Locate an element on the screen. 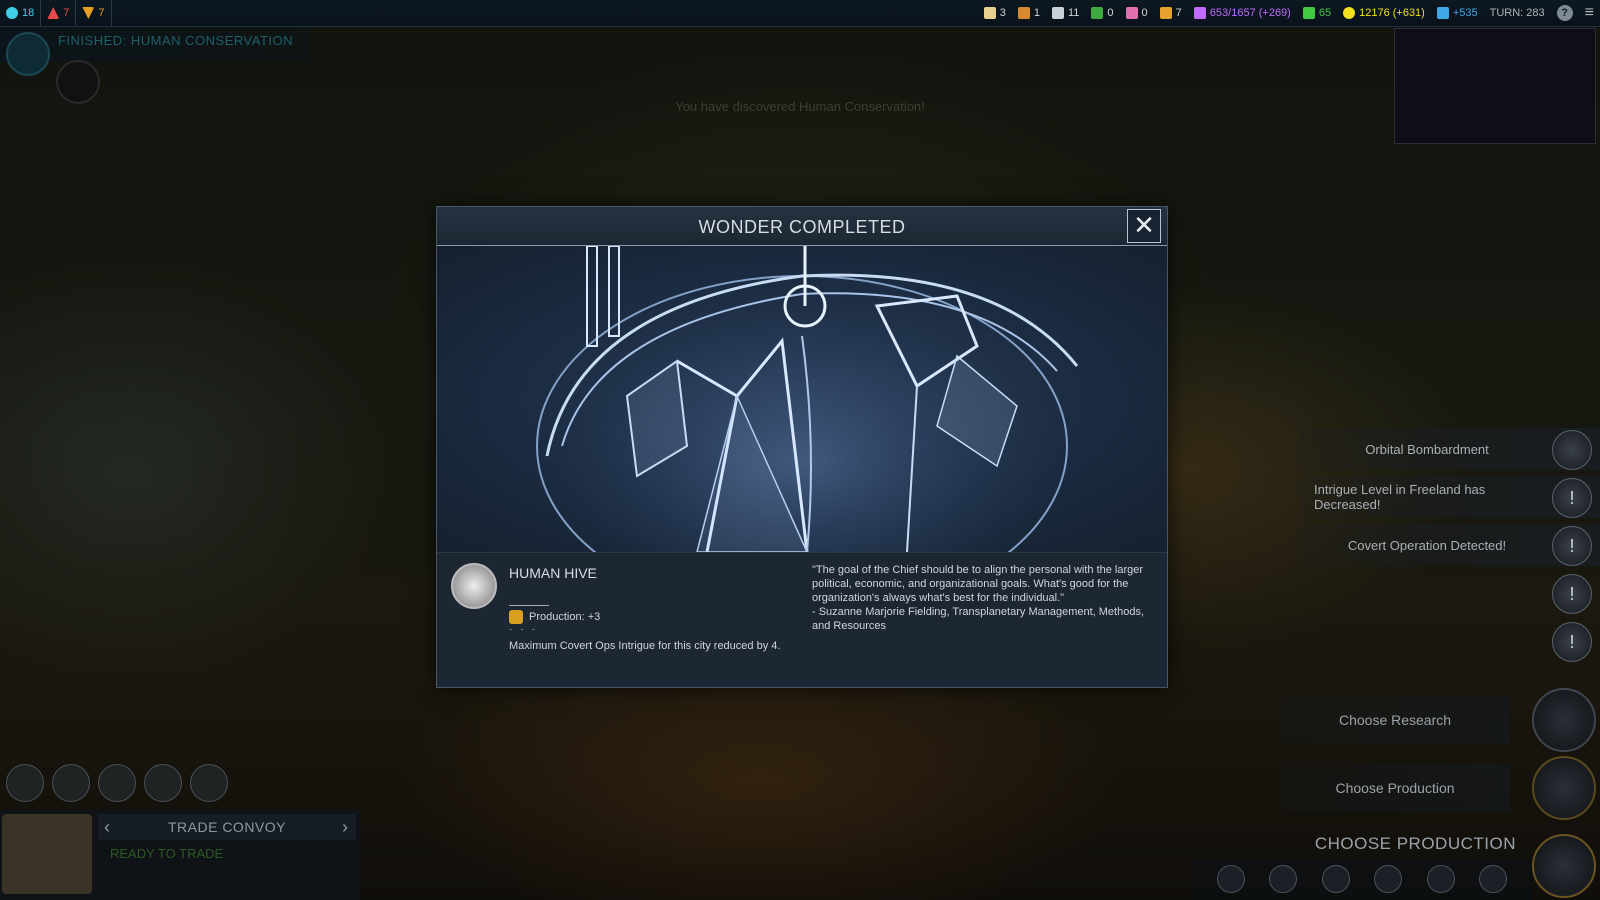  dialog-title: WONDER COMPLETED is located at coordinates (802, 227).